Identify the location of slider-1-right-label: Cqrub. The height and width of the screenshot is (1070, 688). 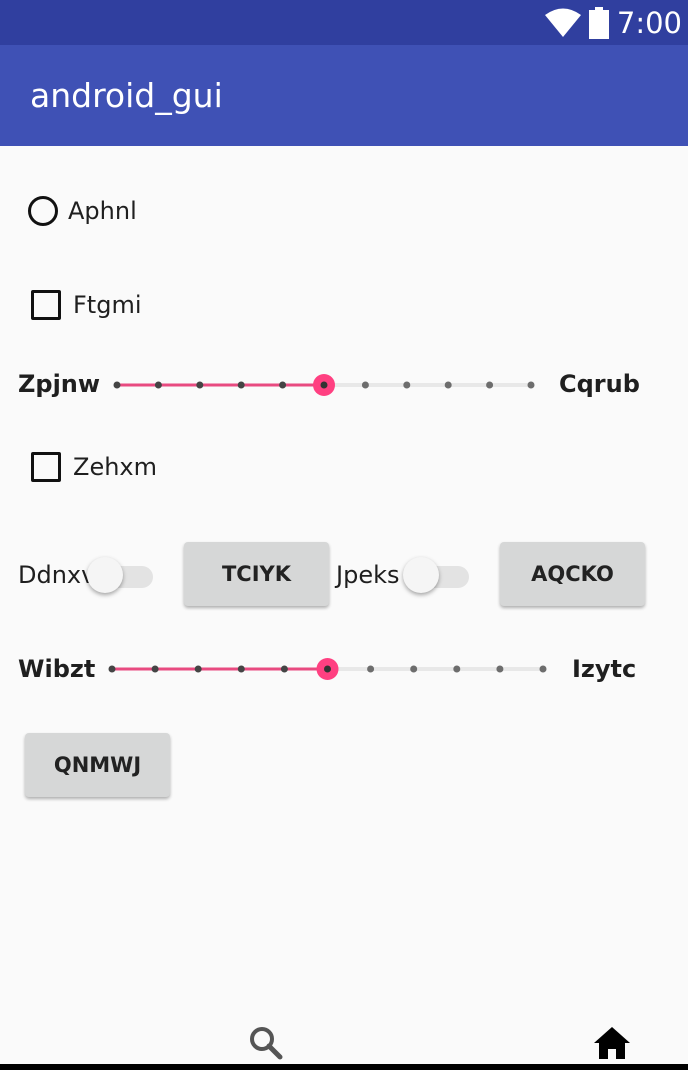
(599, 384).